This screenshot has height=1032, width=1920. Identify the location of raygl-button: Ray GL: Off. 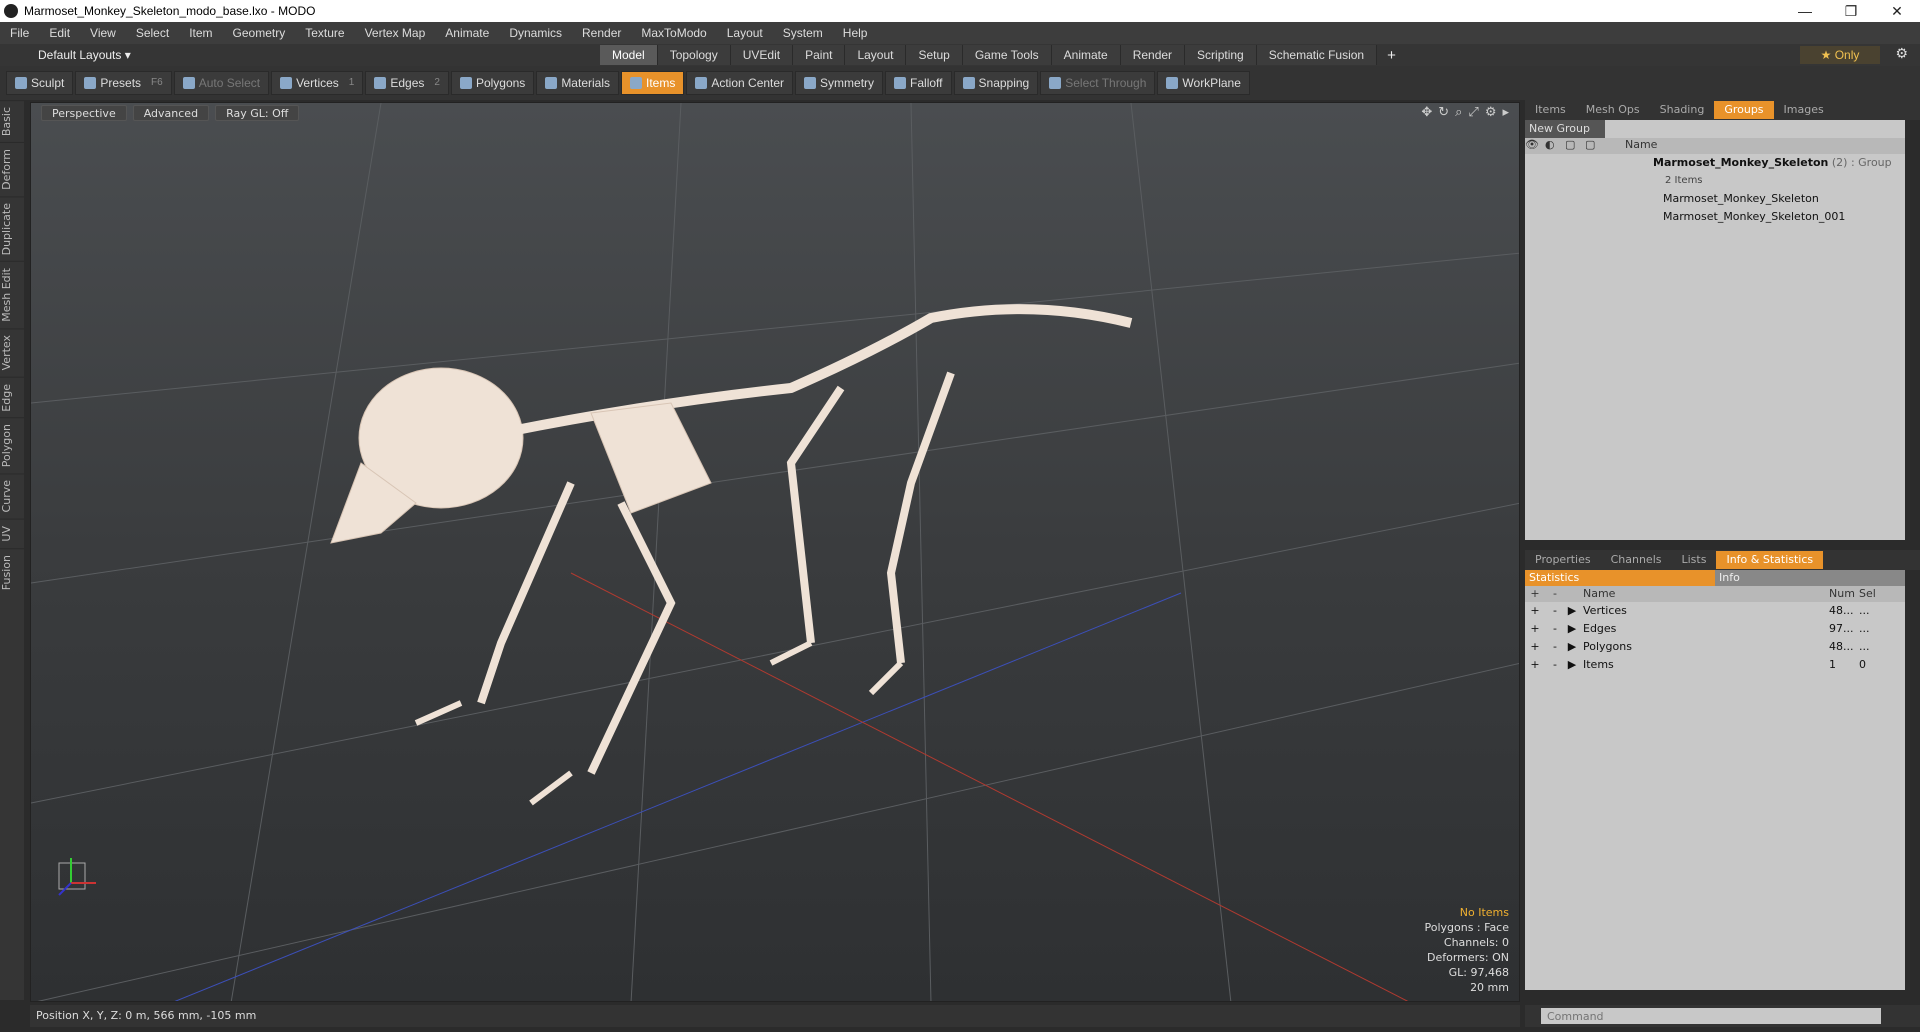
(257, 113).